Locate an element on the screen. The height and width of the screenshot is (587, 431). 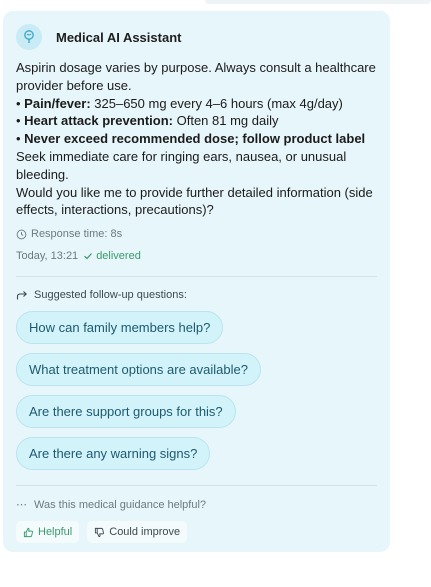
thumbs-up-icon is located at coordinates (28, 532).